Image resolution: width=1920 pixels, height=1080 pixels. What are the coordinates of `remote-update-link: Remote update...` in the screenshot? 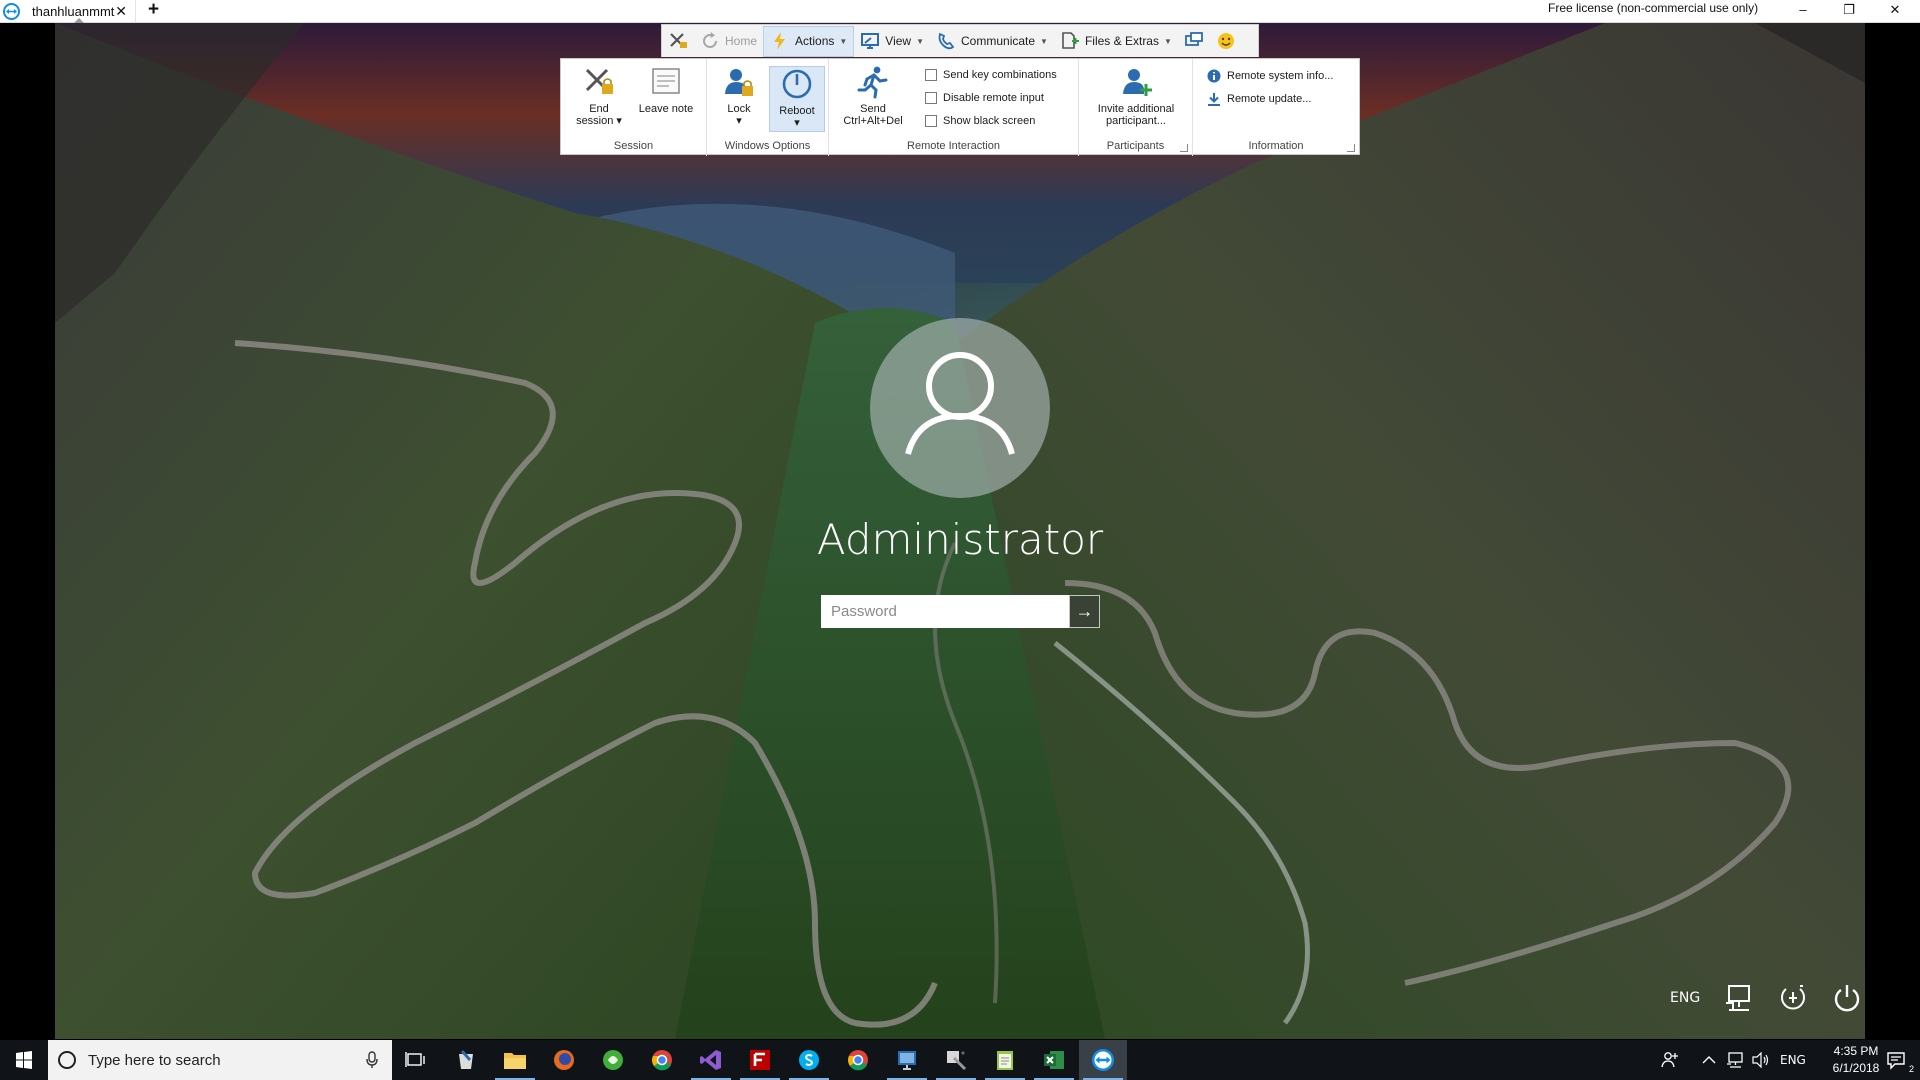 It's located at (1259, 99).